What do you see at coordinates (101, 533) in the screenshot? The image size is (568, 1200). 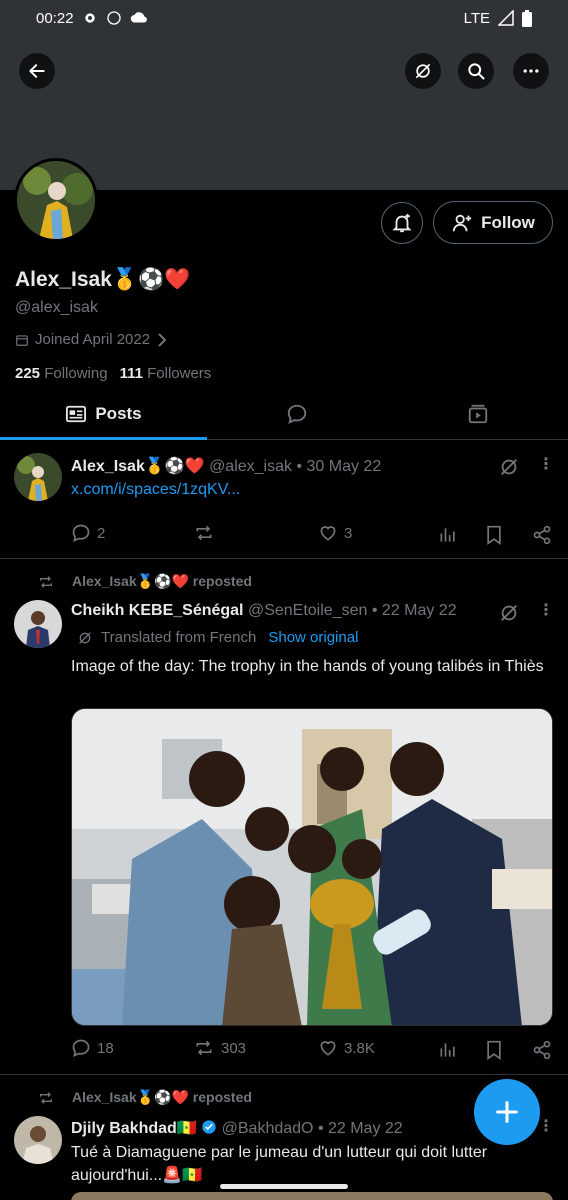 I see `reply-count: 2` at bounding box center [101, 533].